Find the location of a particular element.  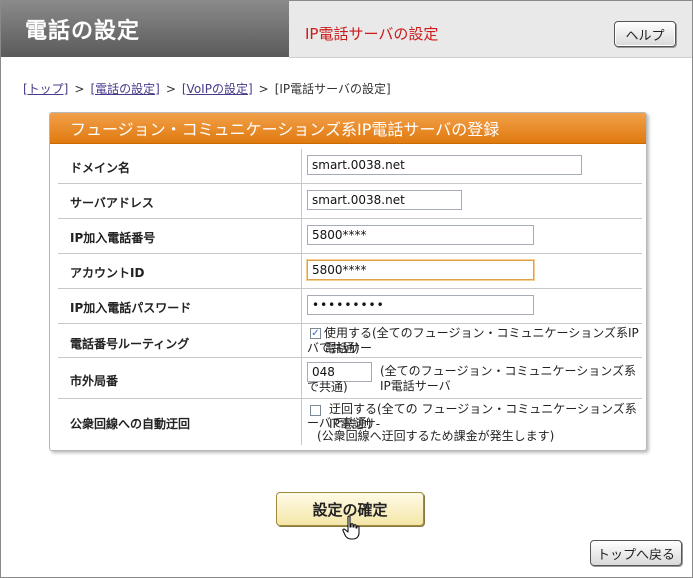

area-code-label: 市外局番 is located at coordinates (94, 381).